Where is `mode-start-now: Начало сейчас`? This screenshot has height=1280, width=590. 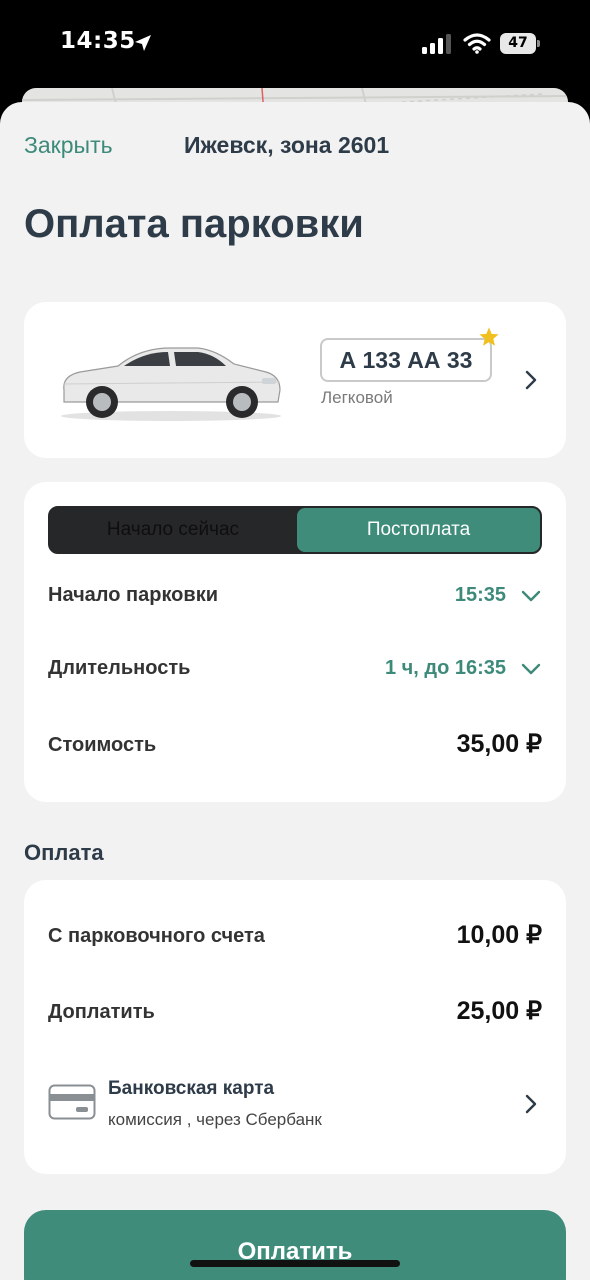
mode-start-now: Начало сейчас is located at coordinates (173, 530).